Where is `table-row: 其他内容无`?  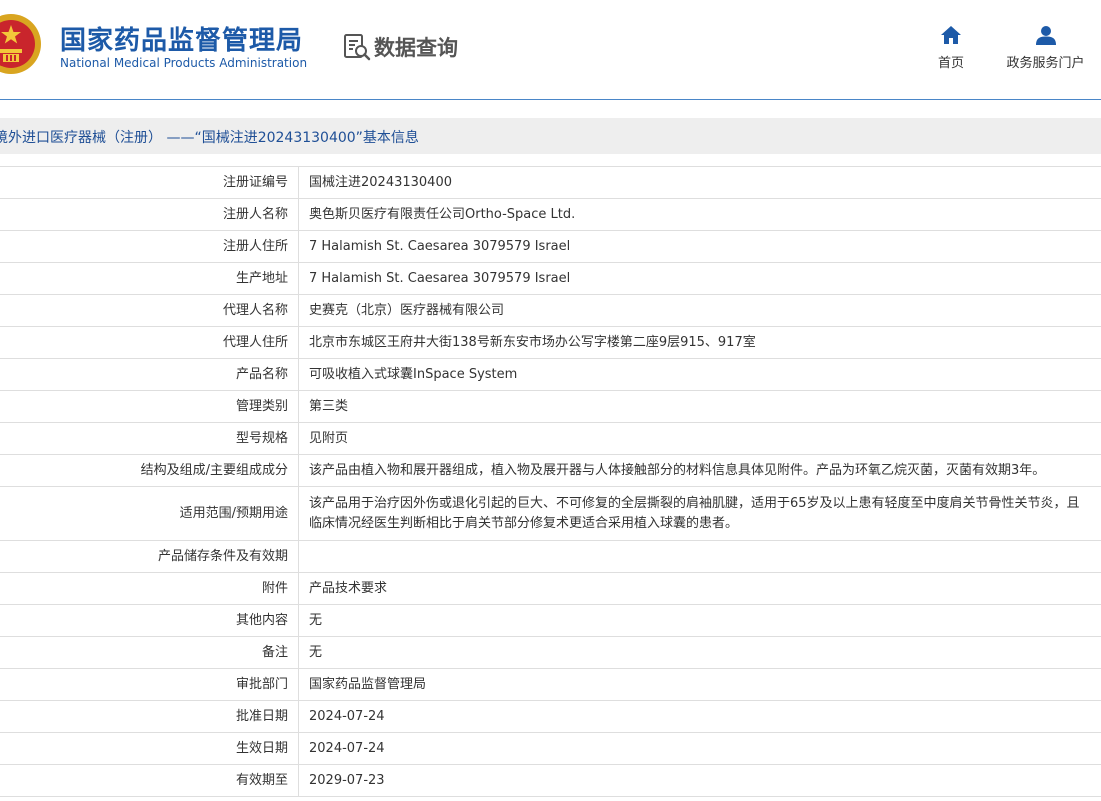 table-row: 其他内容无 is located at coordinates (550, 620).